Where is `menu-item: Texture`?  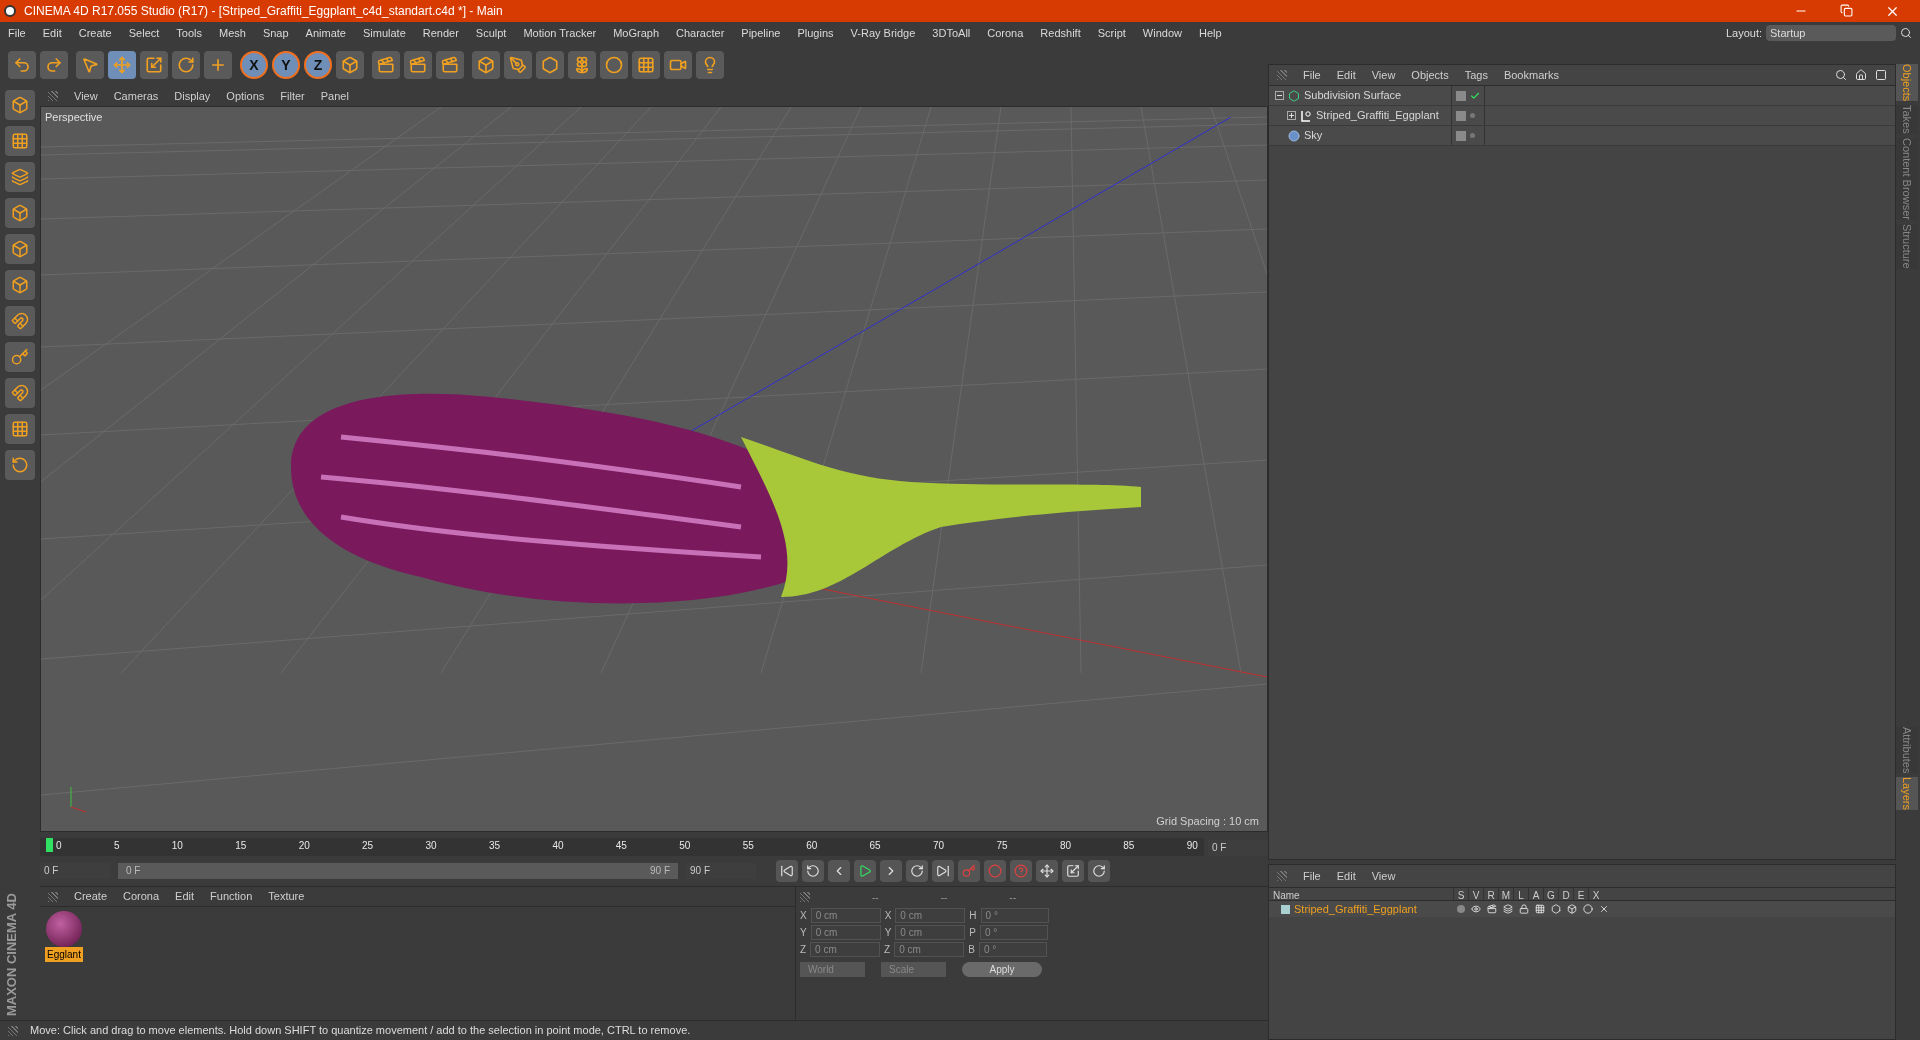
menu-item: Texture is located at coordinates (286, 896).